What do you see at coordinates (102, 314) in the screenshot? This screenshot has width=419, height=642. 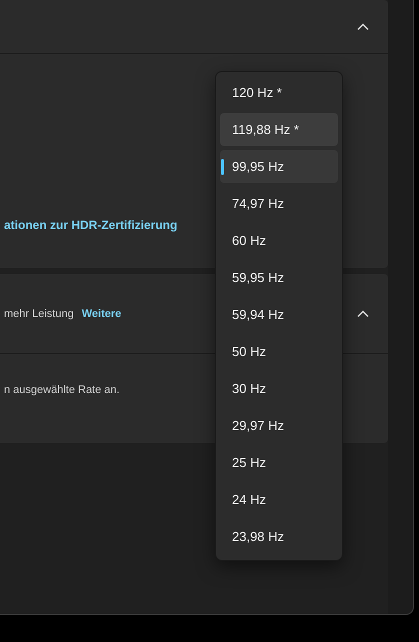 I see `more-link: Weitere` at bounding box center [102, 314].